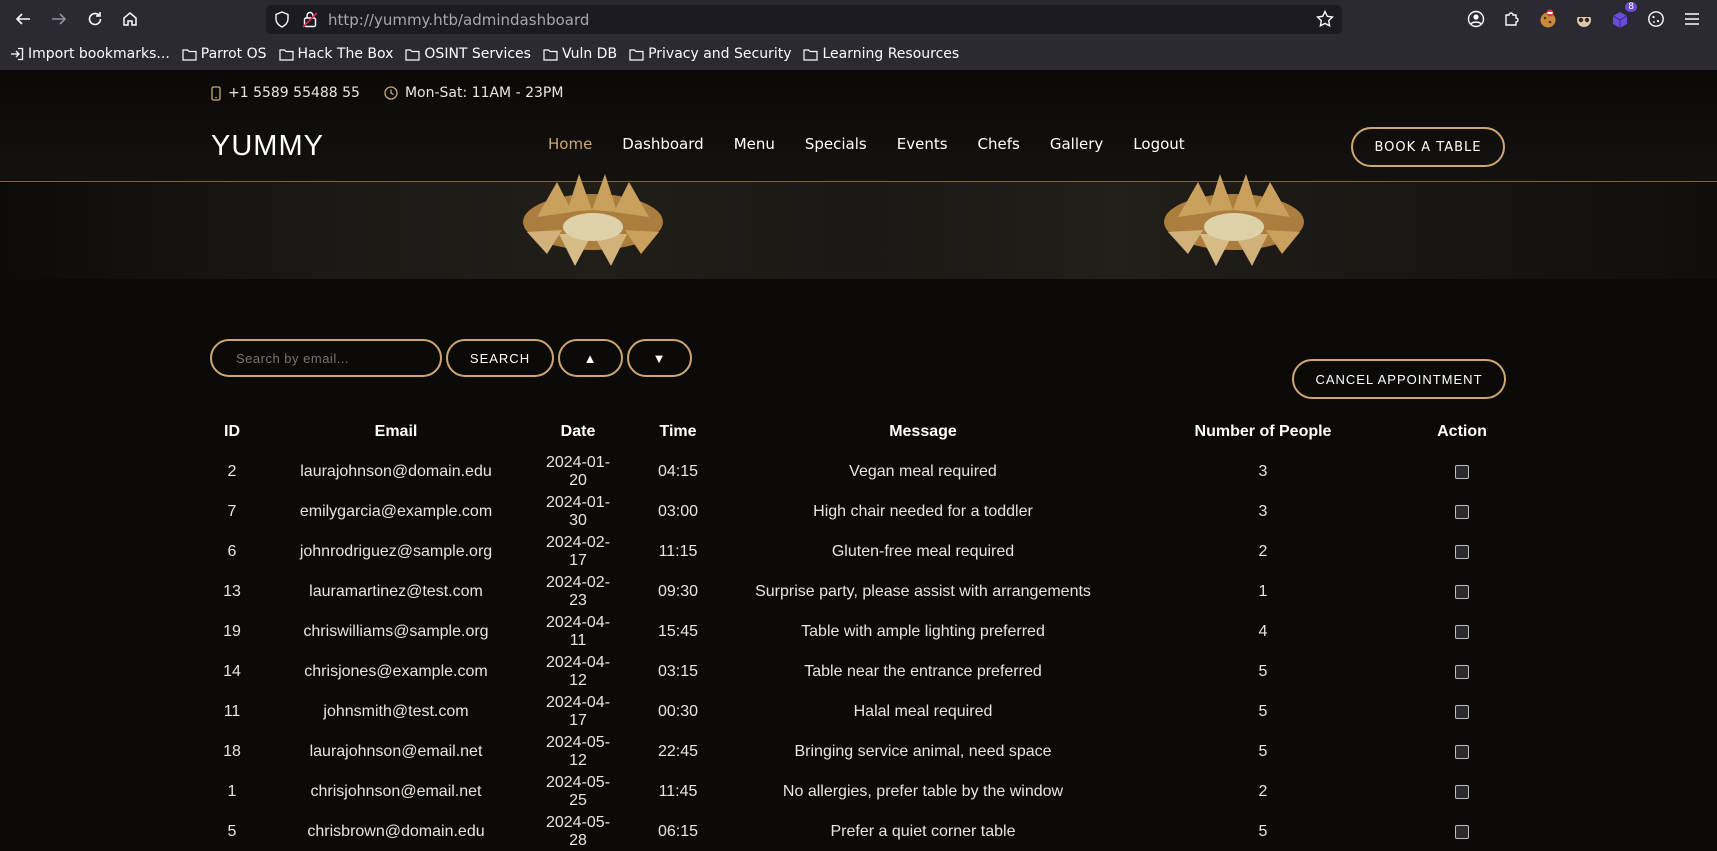 This screenshot has width=1717, height=851. Describe the element at coordinates (678, 631) in the screenshot. I see `cell-time: 15:45` at that location.